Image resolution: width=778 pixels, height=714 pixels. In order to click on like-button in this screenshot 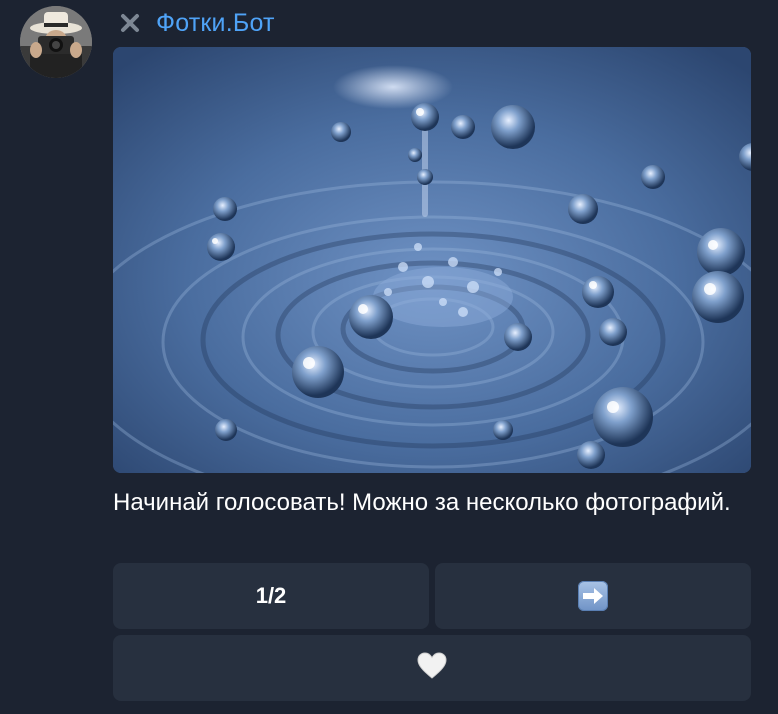, I will do `click(432, 668)`.